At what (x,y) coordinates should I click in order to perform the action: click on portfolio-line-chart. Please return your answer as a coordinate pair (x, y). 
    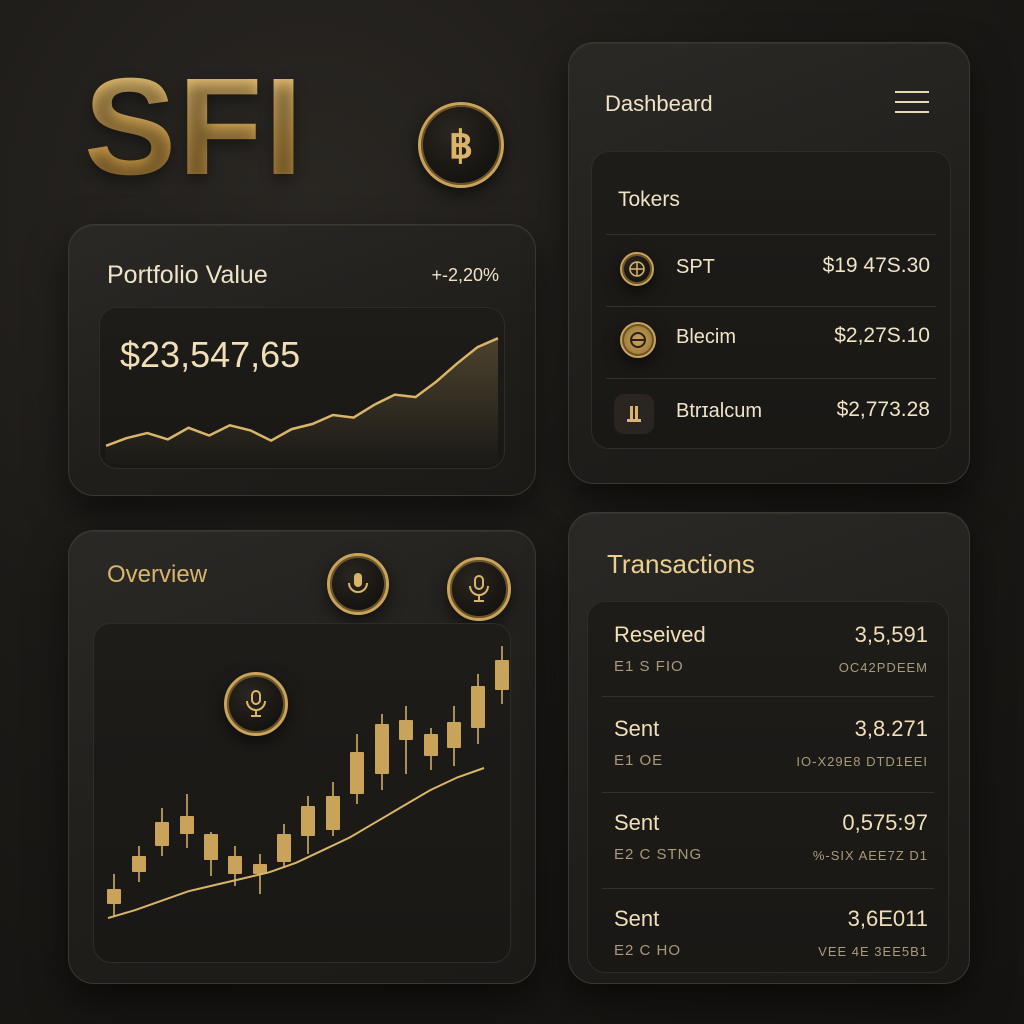
    Looking at the image, I should click on (302, 402).